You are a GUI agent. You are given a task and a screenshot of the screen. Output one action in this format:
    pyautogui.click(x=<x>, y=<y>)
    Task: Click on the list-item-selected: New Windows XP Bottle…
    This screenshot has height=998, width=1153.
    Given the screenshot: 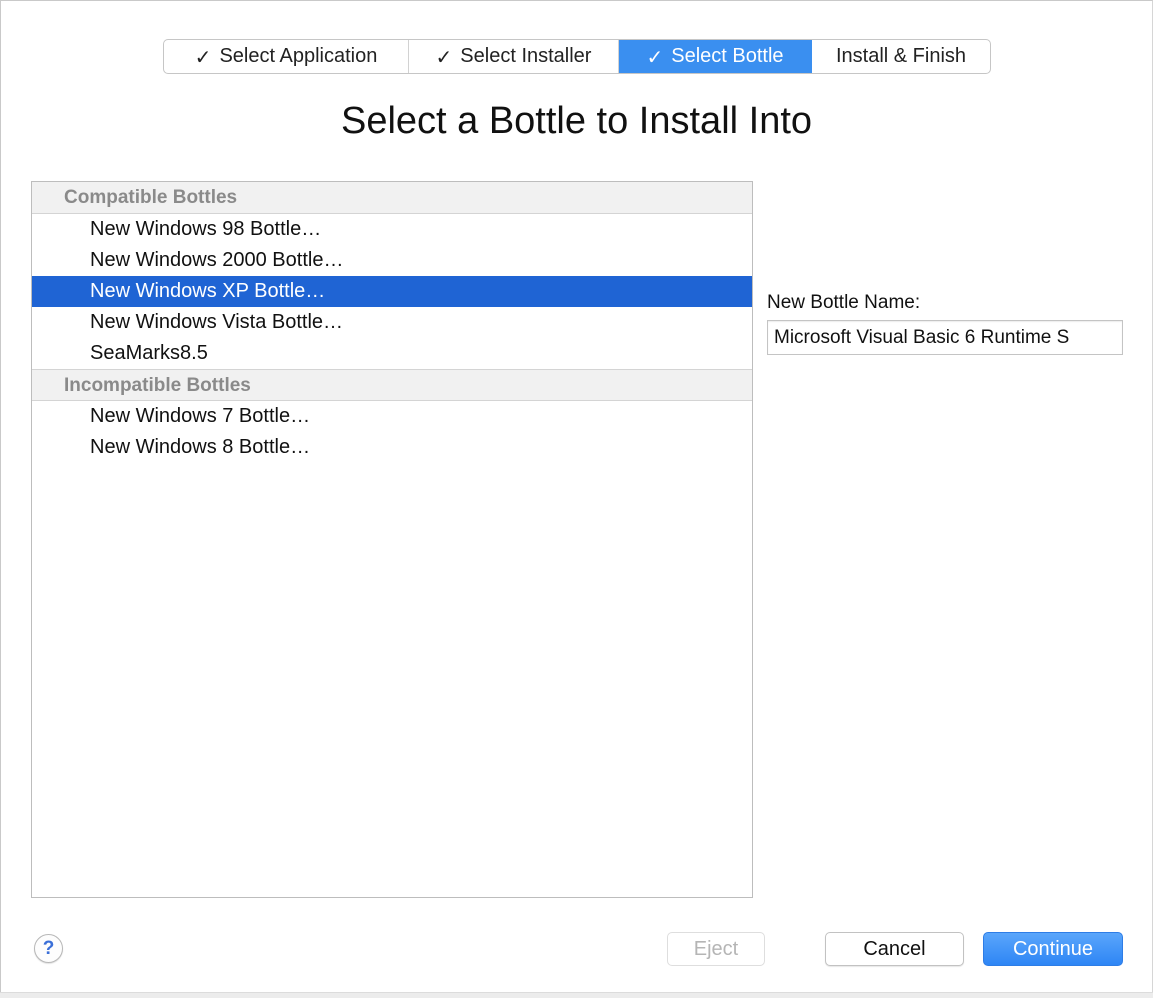 What is the action you would take?
    pyautogui.click(x=392, y=291)
    